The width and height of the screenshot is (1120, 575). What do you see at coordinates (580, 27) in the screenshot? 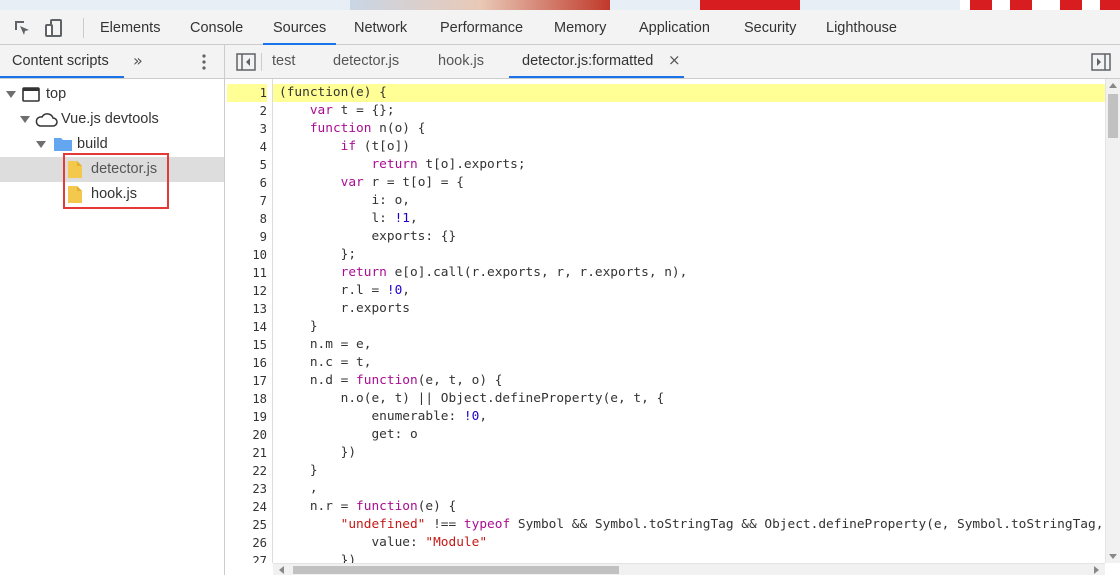
I see `tab-memory: Memory` at bounding box center [580, 27].